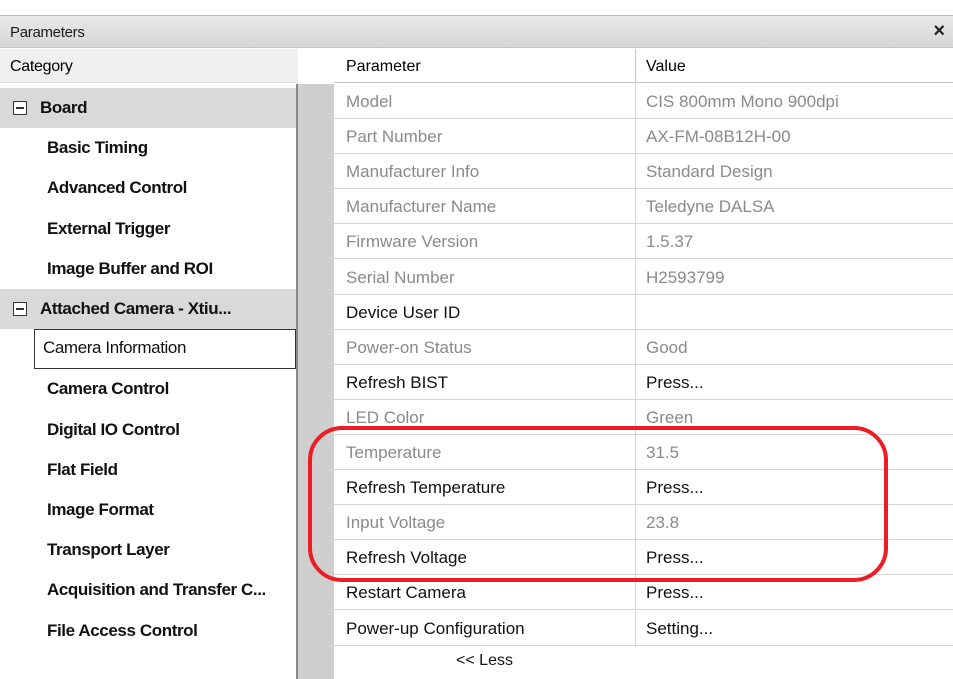 Image resolution: width=953 pixels, height=679 pixels. I want to click on parameter-value: H2593799, so click(685, 277).